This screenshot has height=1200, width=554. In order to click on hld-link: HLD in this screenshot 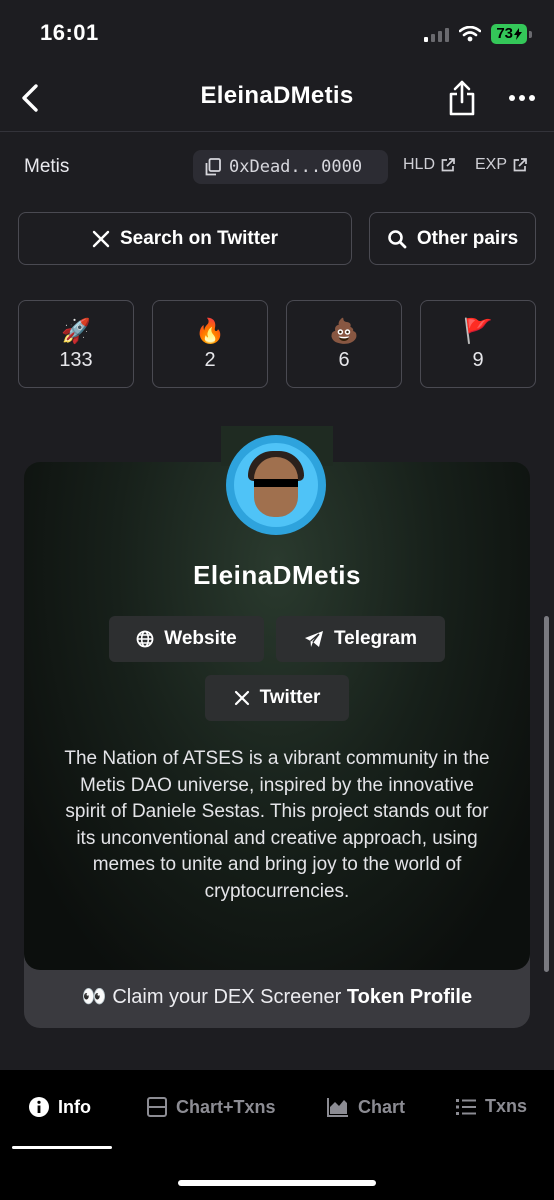, I will do `click(429, 165)`.